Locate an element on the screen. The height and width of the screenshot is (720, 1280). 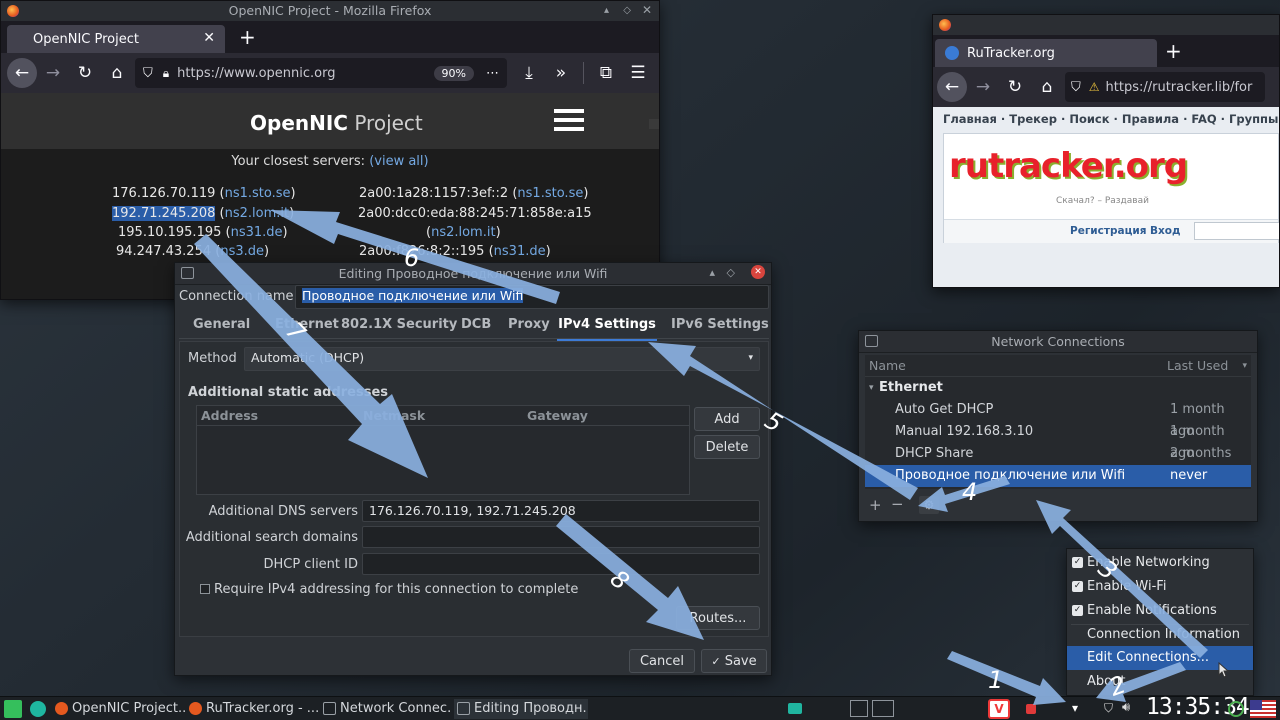
remove-connection-button: − is located at coordinates (897, 504).